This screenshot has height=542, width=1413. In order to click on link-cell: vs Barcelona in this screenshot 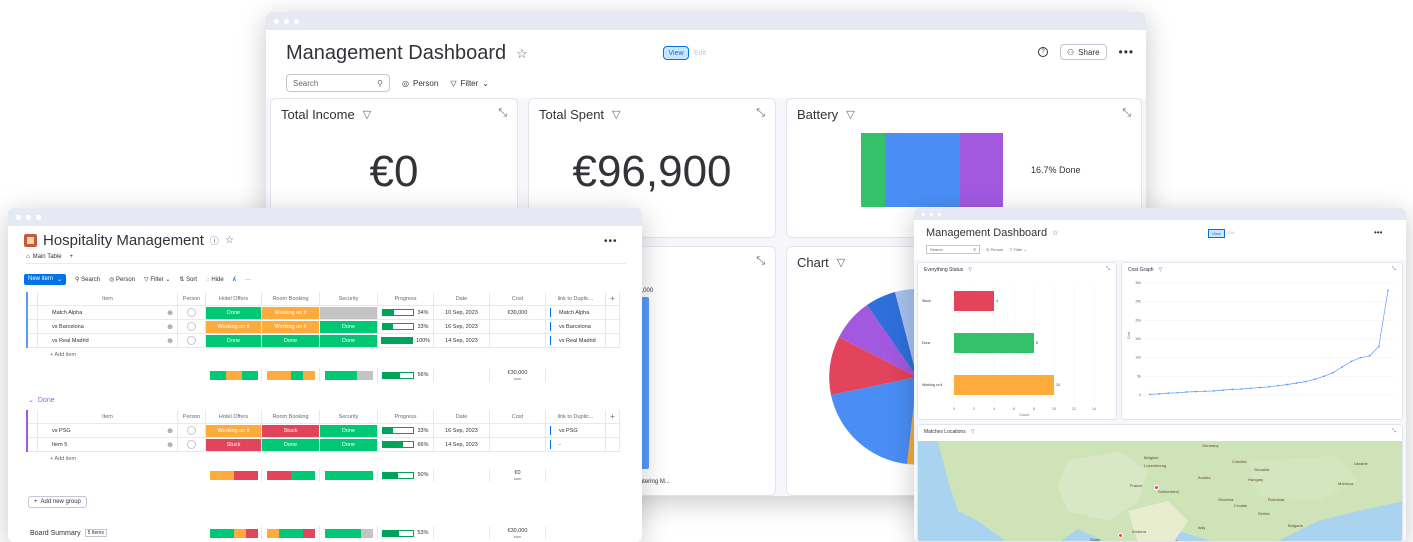, I will do `click(576, 327)`.